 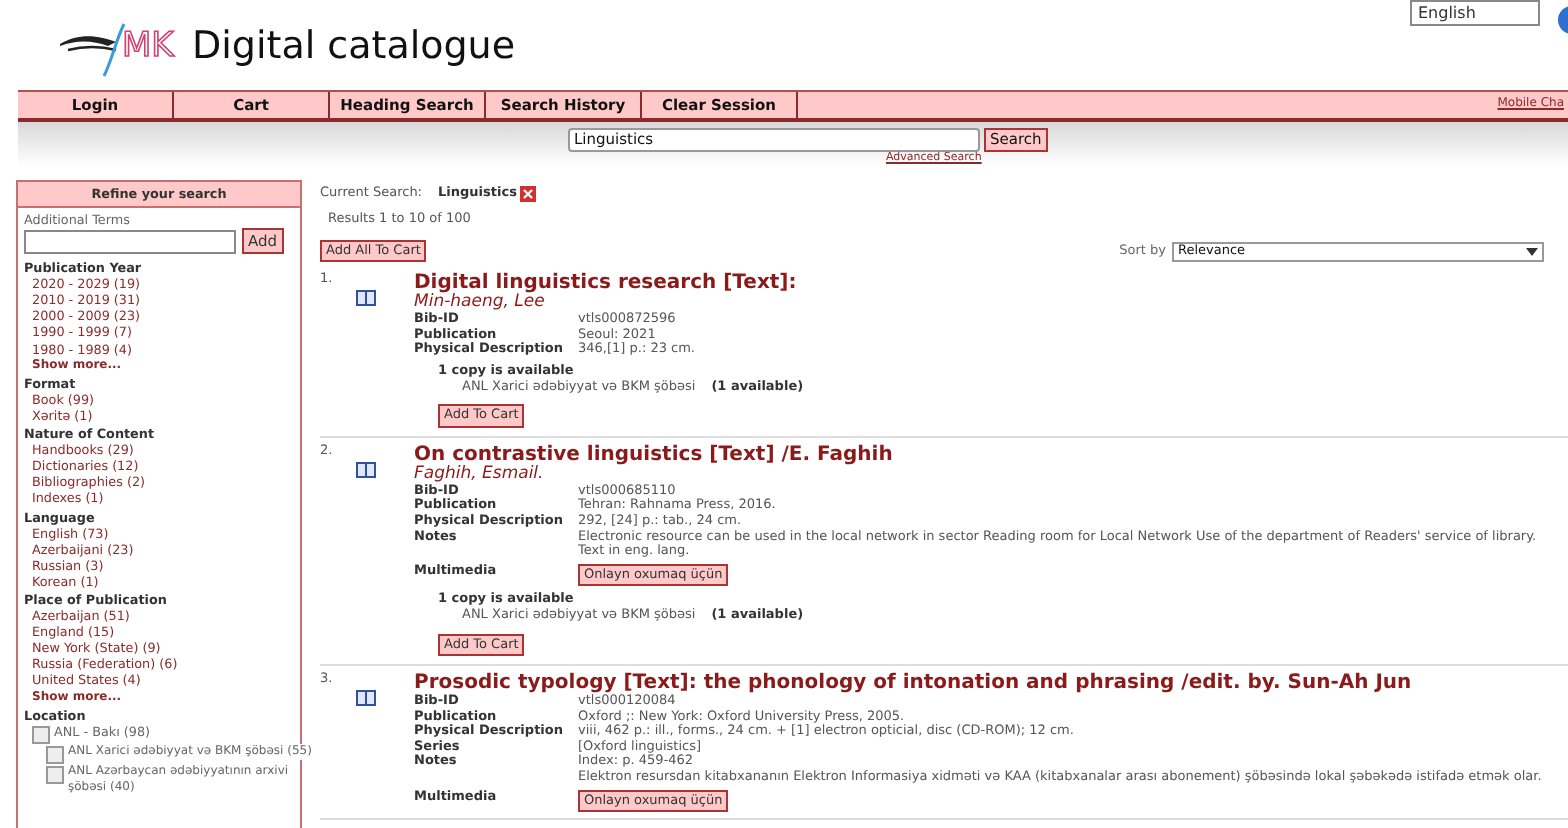 I want to click on catalogue-title: Digital catalogue, so click(x=354, y=45).